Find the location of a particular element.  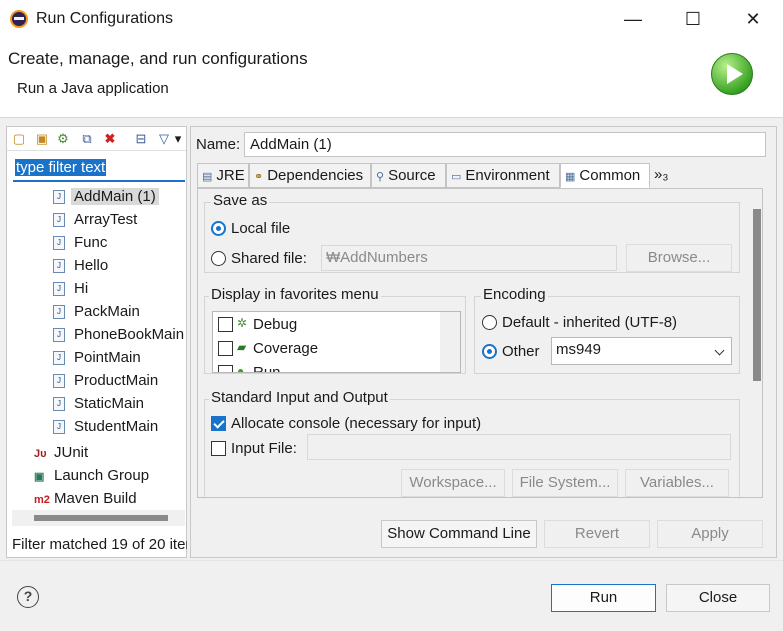

tree-item: J Hello is located at coordinates (80, 266).